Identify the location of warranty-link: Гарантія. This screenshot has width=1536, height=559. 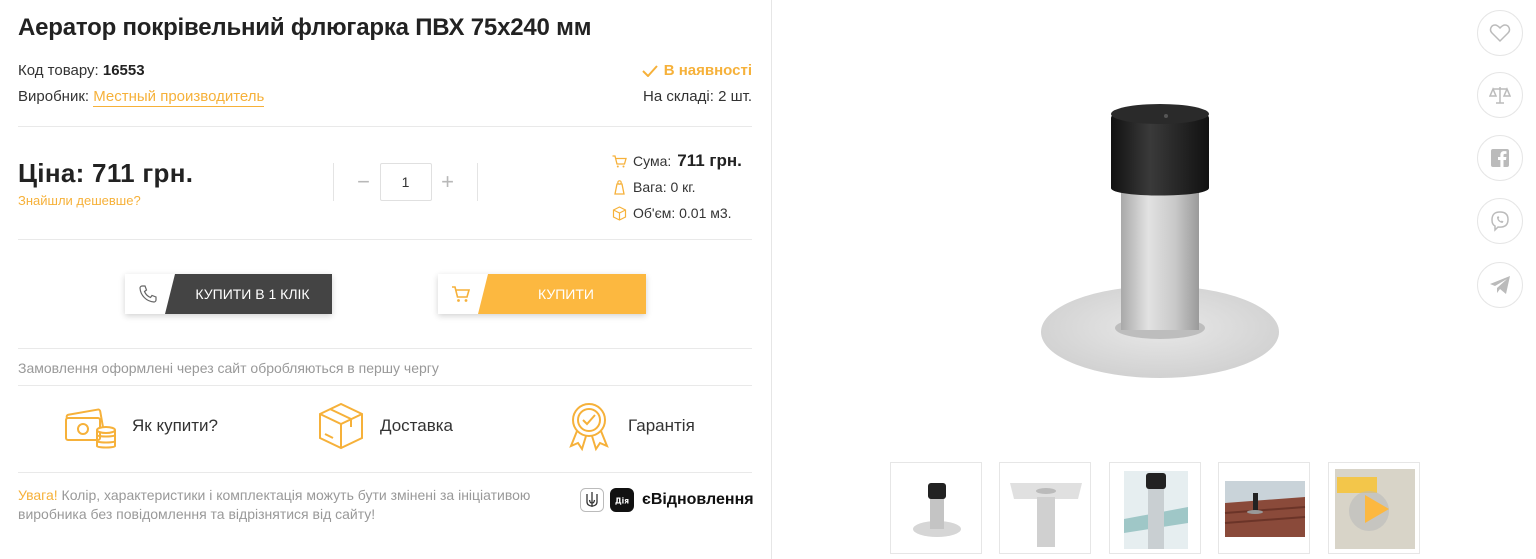
(629, 426).